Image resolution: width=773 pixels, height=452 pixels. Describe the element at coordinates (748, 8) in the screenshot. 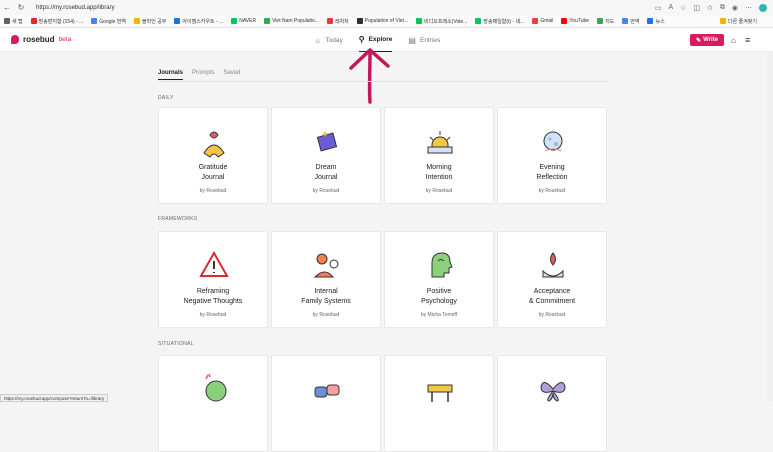

I see `more-icon: ⋯` at that location.